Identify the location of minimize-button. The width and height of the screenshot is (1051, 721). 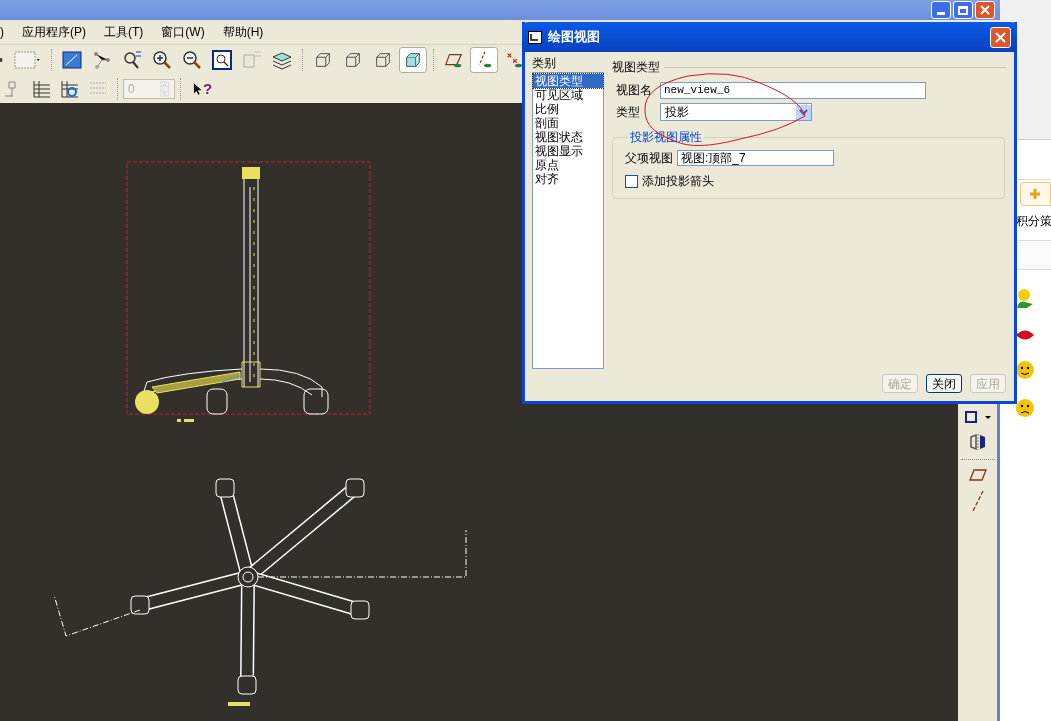
(941, 10).